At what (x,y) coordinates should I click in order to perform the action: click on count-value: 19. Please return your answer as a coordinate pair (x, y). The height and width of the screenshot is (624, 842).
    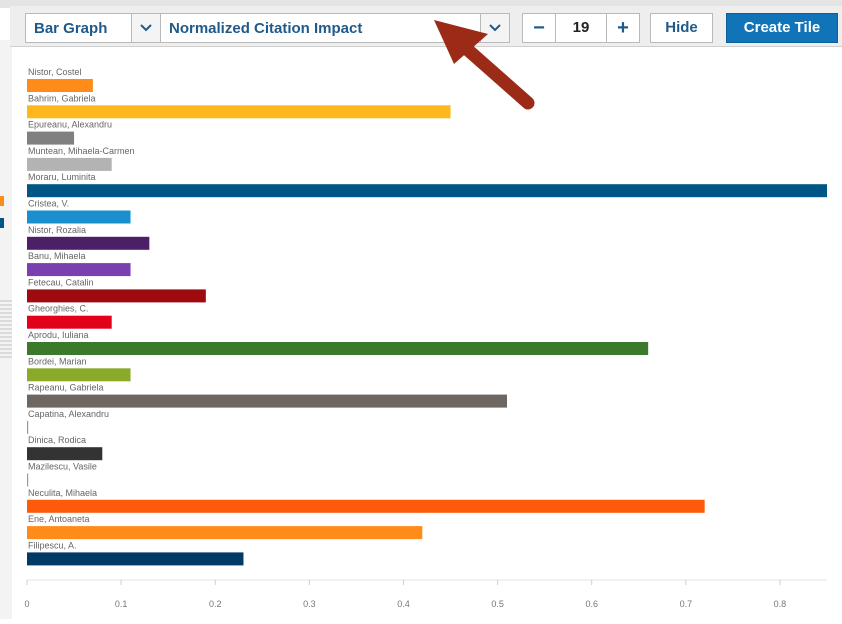
    Looking at the image, I should click on (581, 27).